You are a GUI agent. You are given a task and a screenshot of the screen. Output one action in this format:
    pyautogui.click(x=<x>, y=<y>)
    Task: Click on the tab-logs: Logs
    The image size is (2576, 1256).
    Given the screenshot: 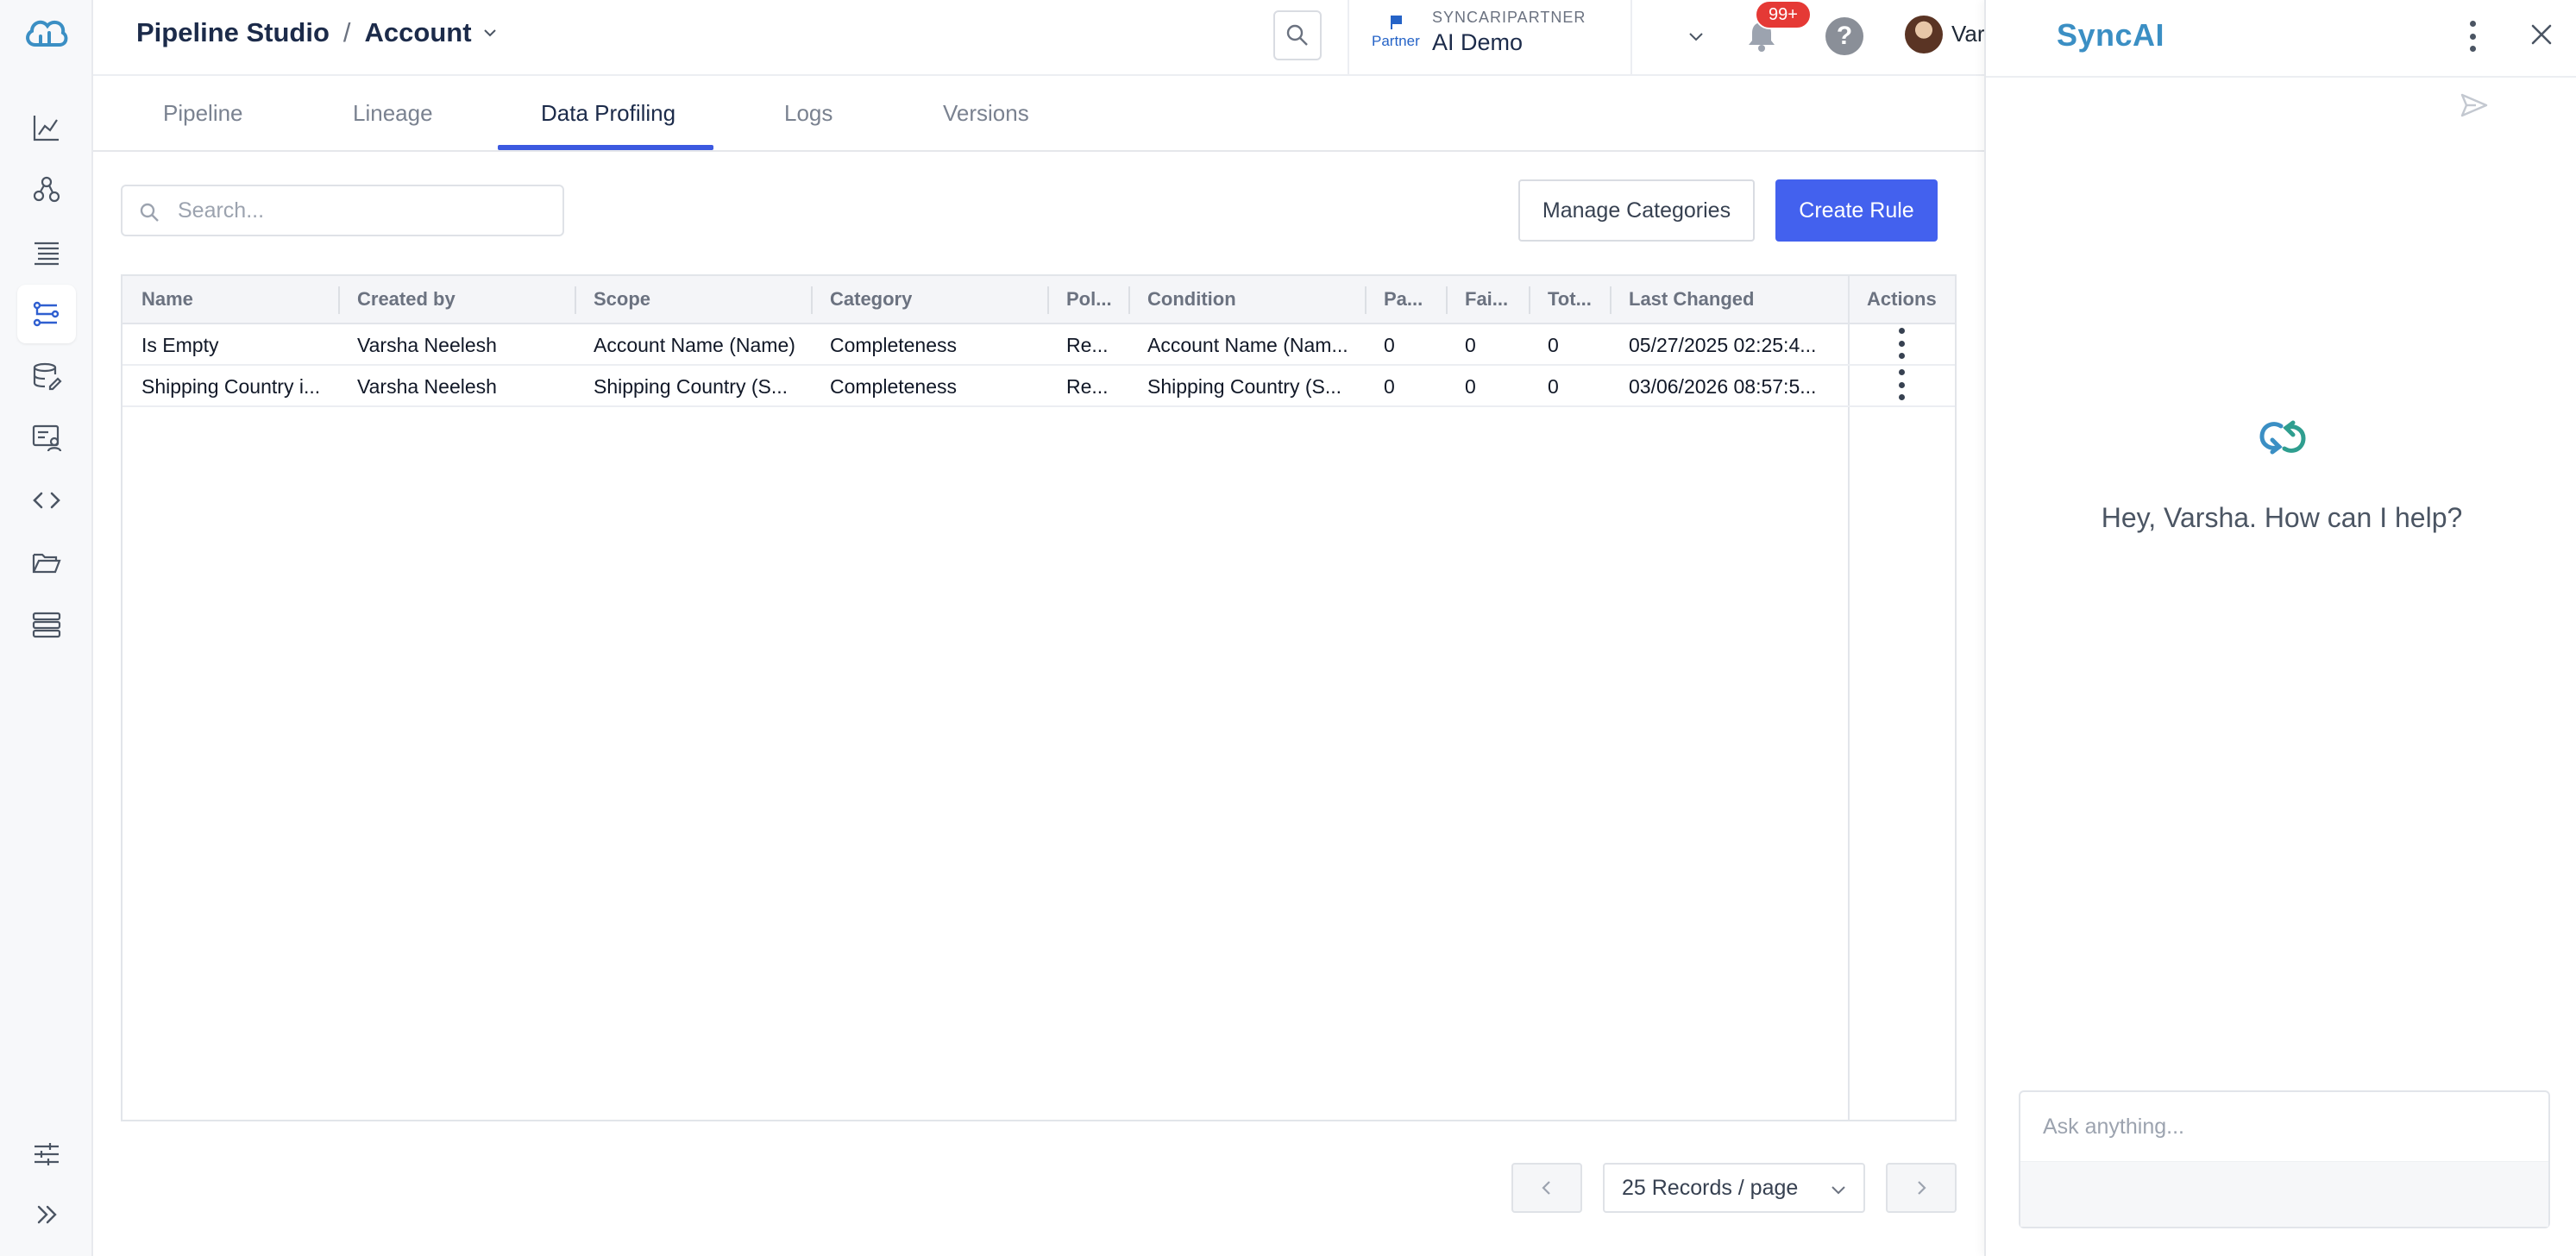 What is the action you would take?
    pyautogui.click(x=808, y=114)
    